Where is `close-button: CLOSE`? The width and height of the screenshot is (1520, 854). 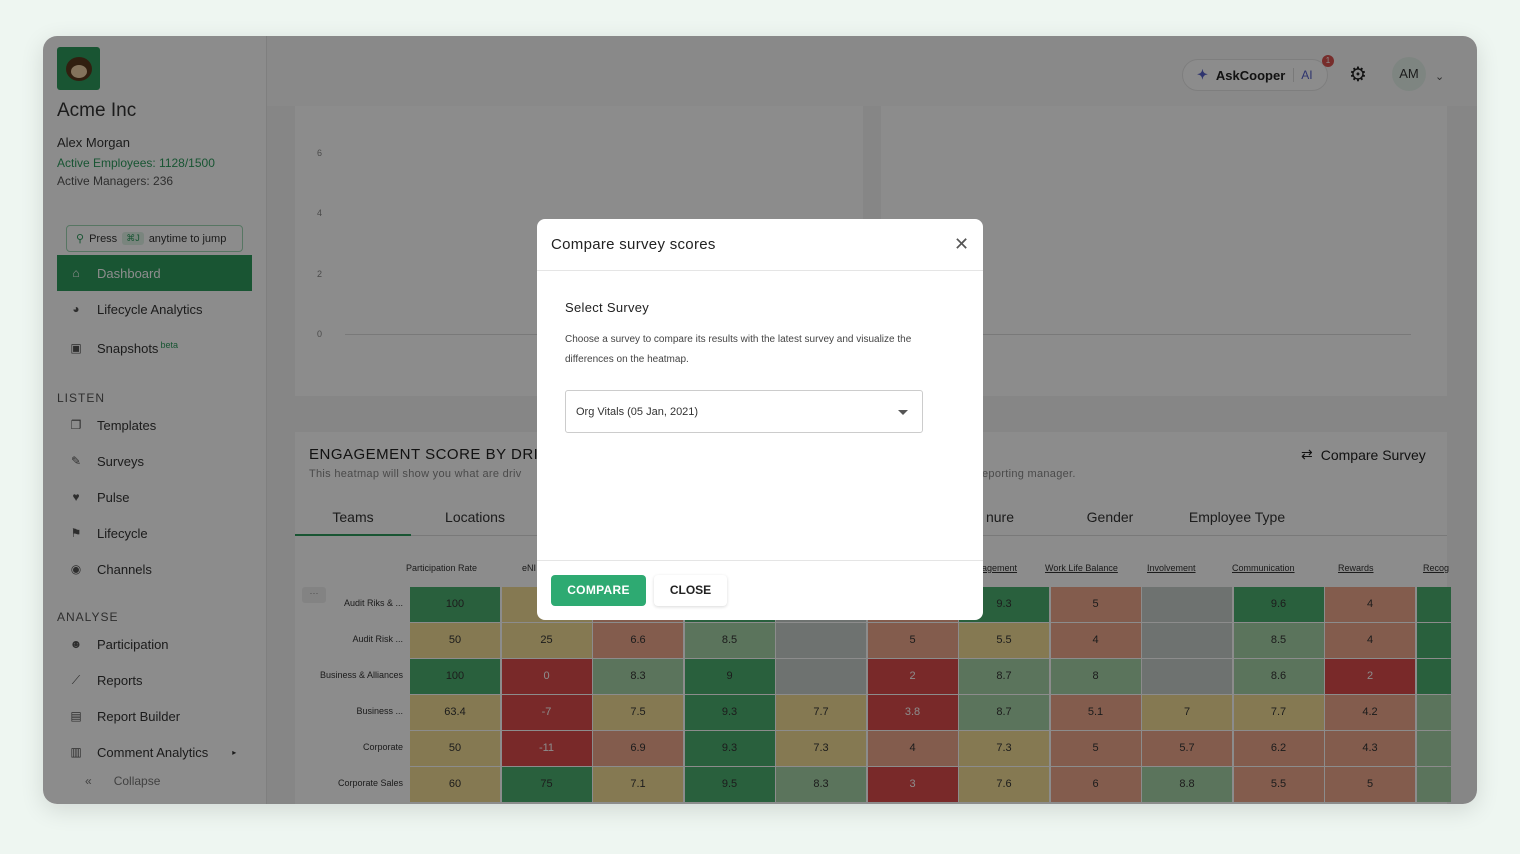 close-button: CLOSE is located at coordinates (690, 590).